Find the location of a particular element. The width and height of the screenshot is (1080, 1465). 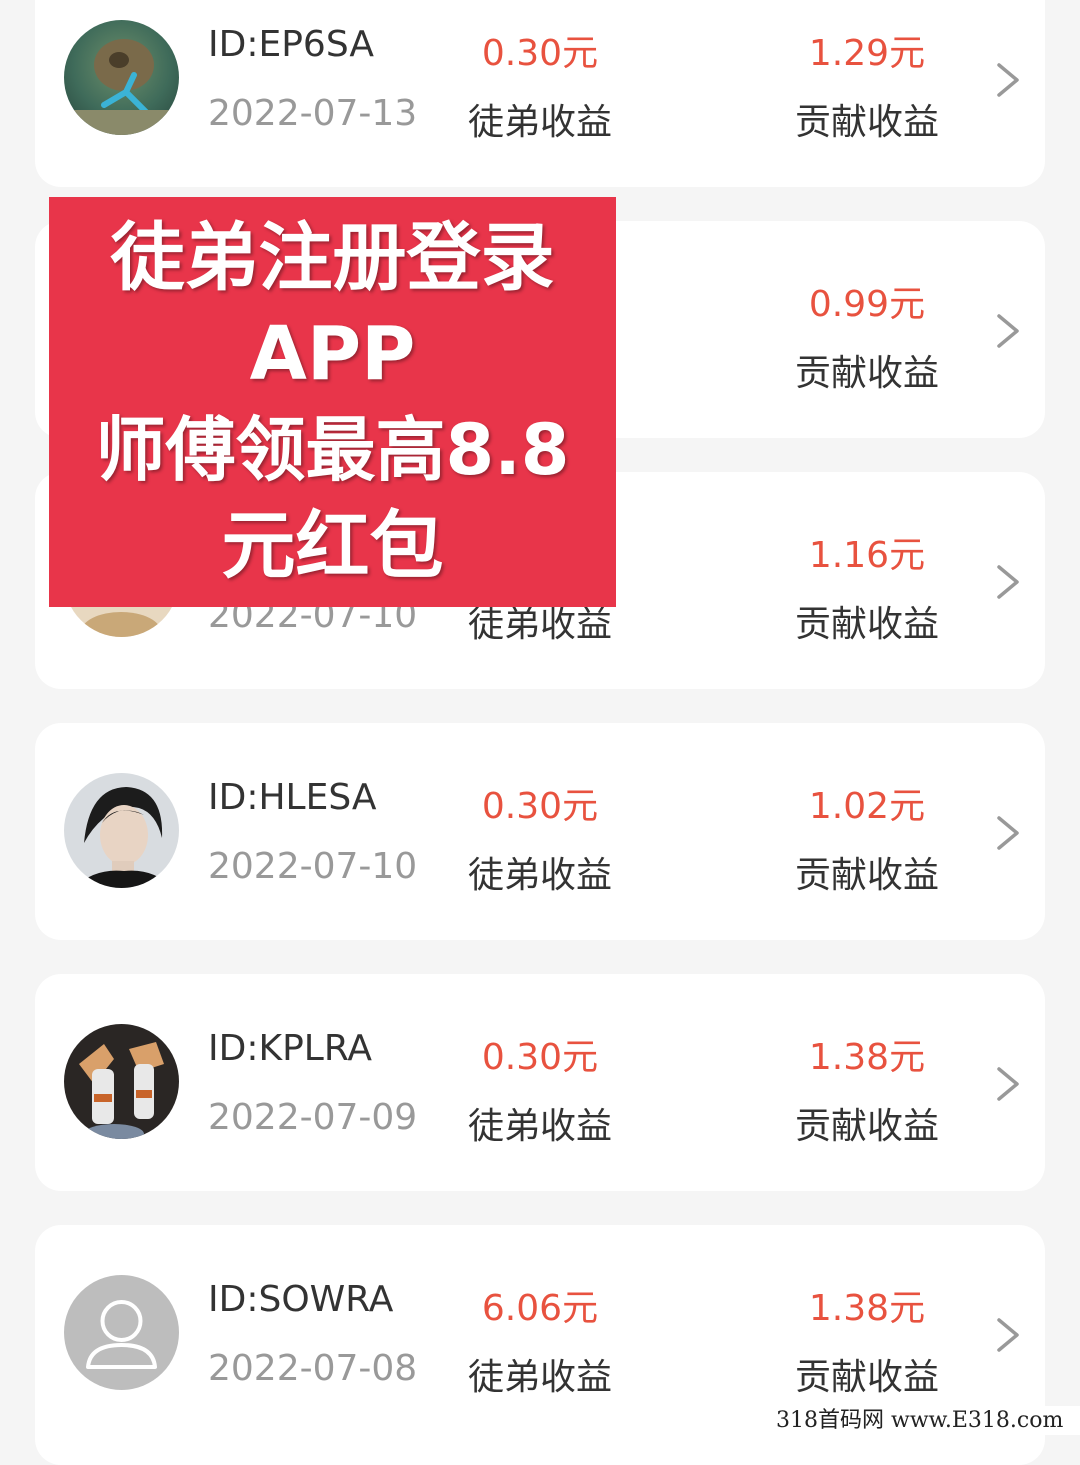

user-id: ID:KPLRA is located at coordinates (290, 1048).